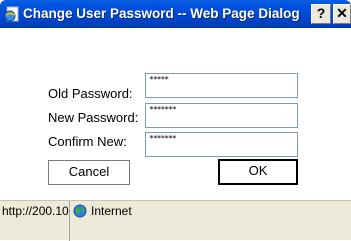 The height and width of the screenshot is (241, 351). I want to click on old-password-input: *****, so click(221, 85).